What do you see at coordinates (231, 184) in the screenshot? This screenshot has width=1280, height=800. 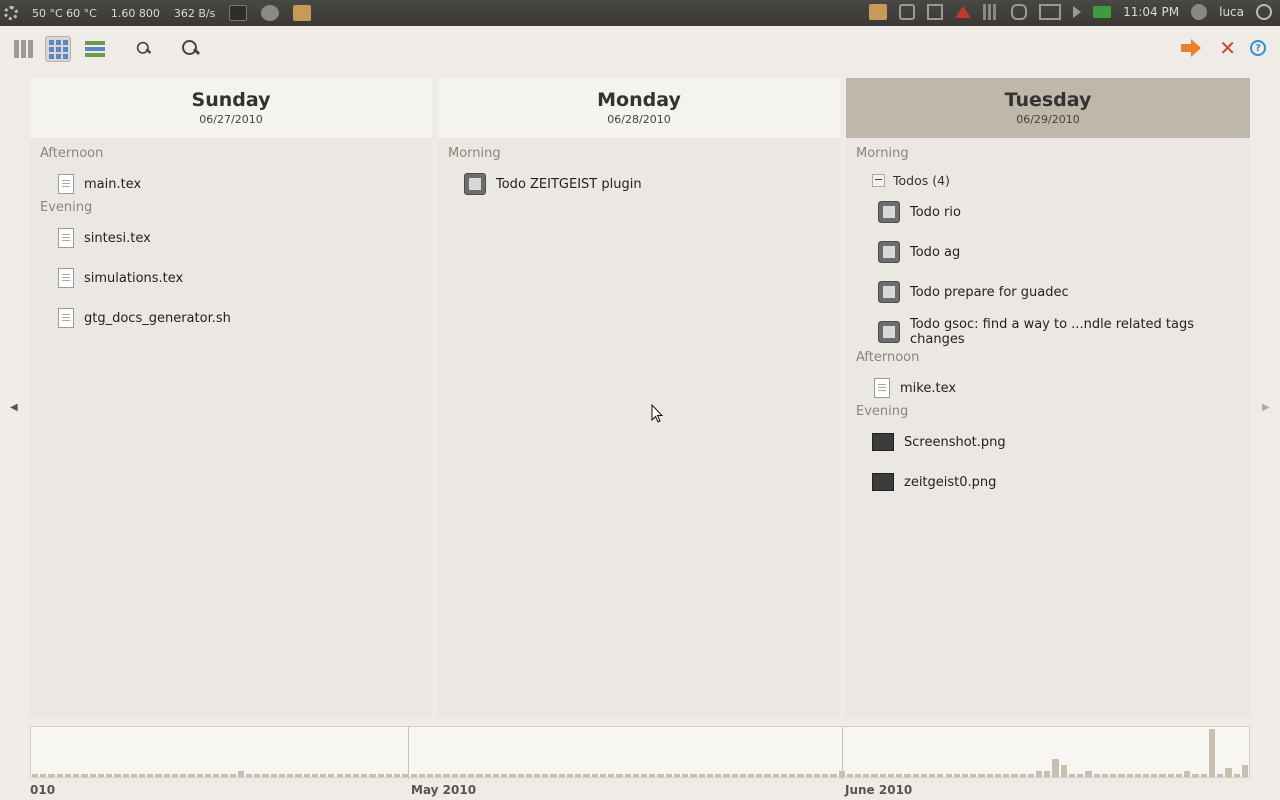 I see `list-item: main.tex` at bounding box center [231, 184].